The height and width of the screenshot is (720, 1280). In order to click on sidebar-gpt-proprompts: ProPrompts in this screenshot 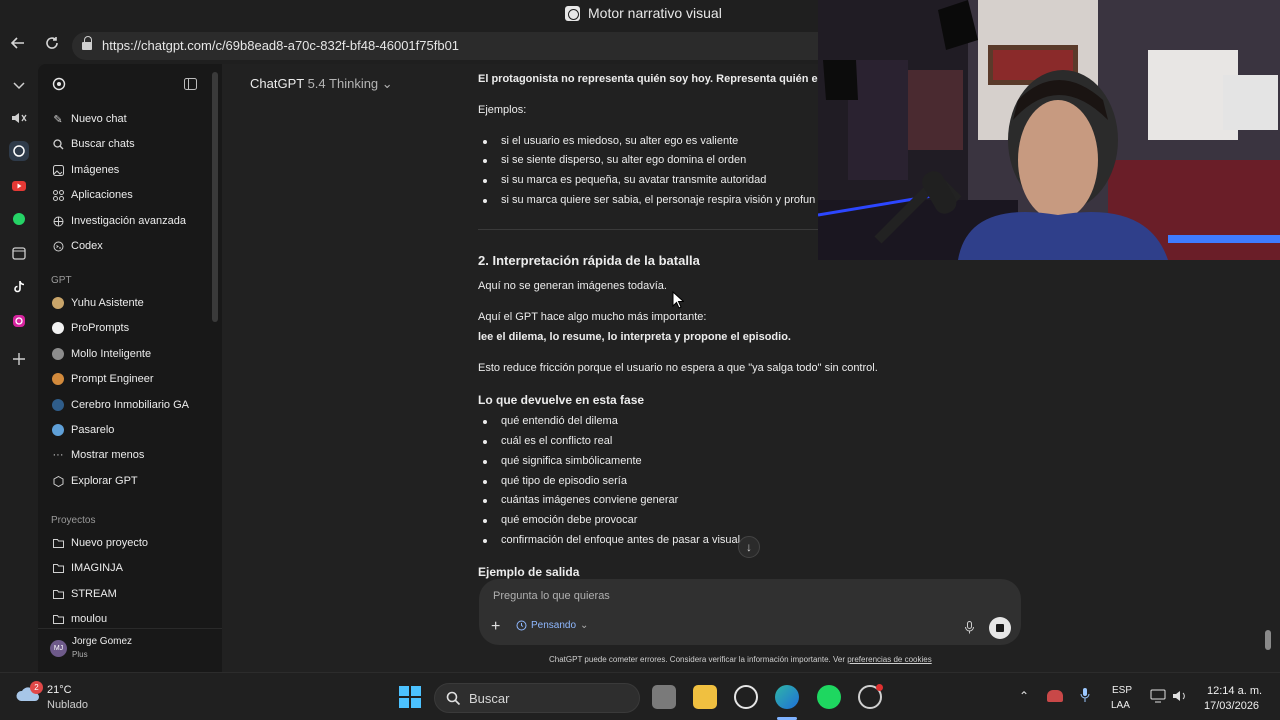, I will do `click(90, 328)`.